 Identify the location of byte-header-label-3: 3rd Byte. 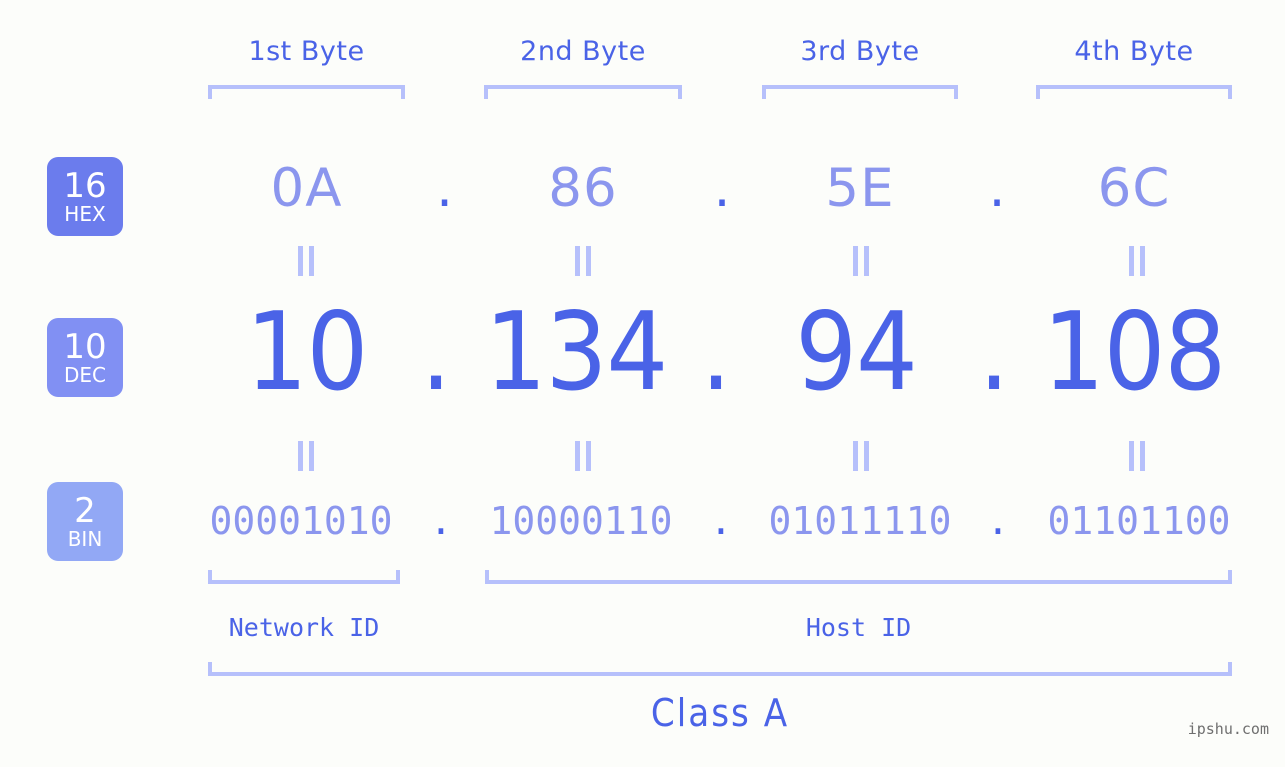
(860, 51).